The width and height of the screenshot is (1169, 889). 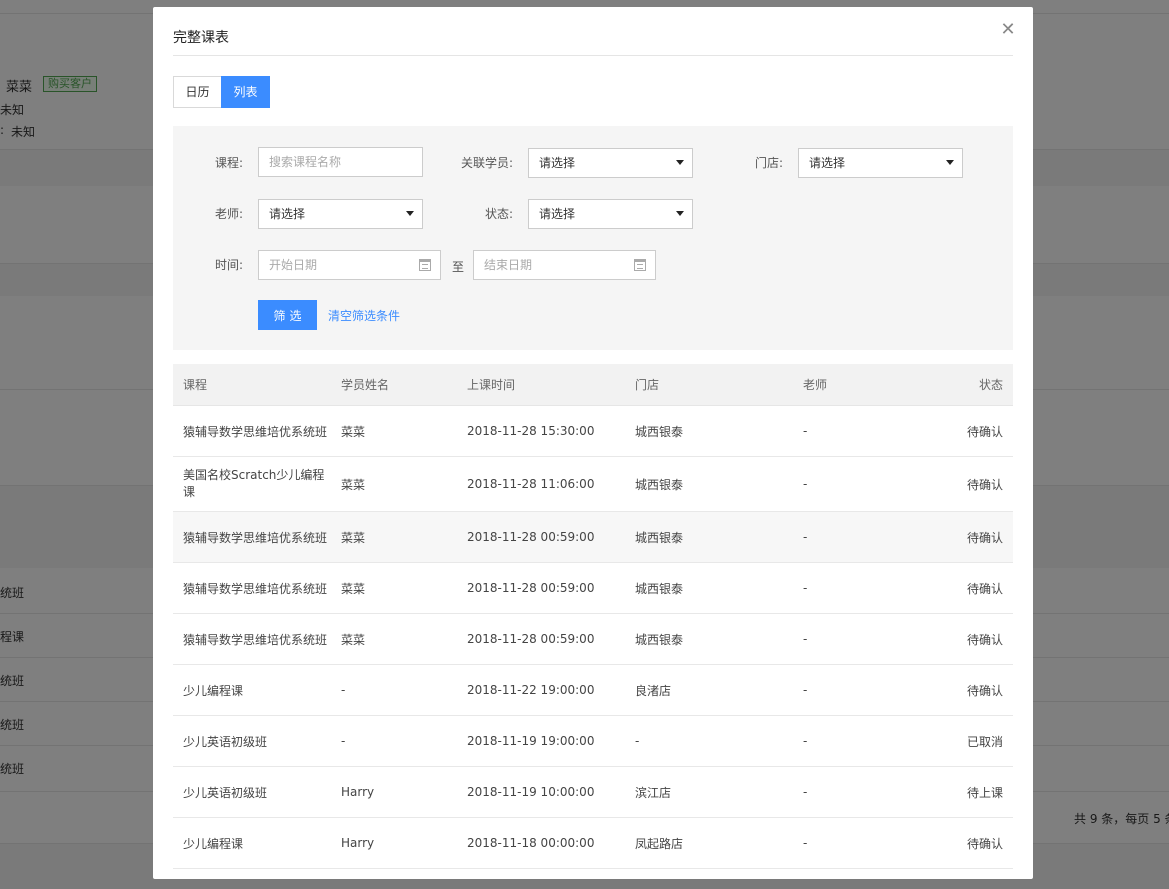 I want to click on close-icon: ✕, so click(x=1008, y=30).